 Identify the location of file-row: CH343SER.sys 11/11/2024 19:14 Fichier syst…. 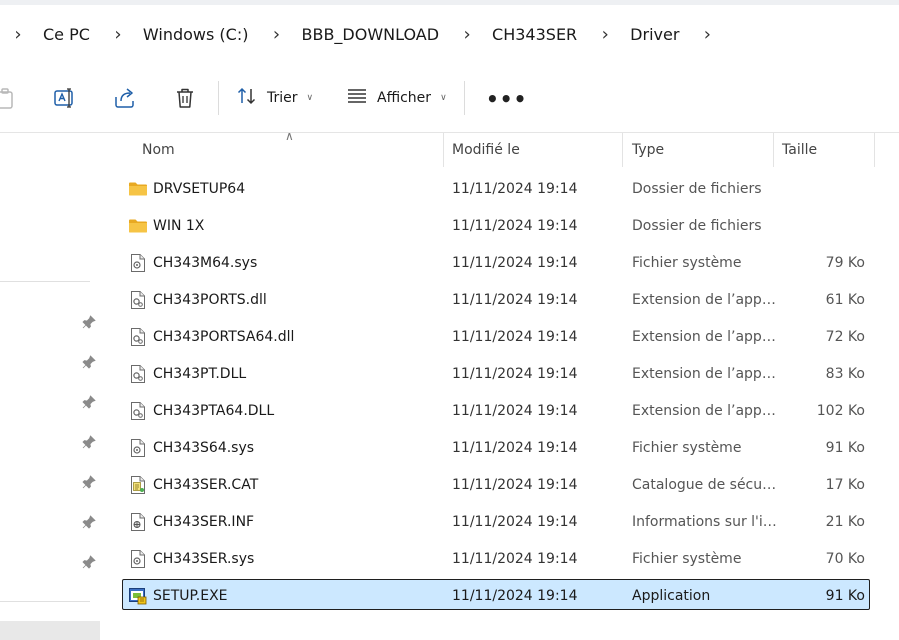
(500, 559).